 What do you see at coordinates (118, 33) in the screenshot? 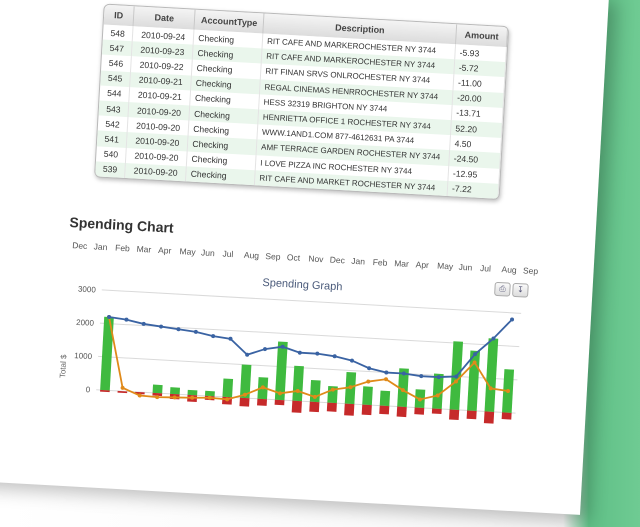
I see `cell-id: 548` at bounding box center [118, 33].